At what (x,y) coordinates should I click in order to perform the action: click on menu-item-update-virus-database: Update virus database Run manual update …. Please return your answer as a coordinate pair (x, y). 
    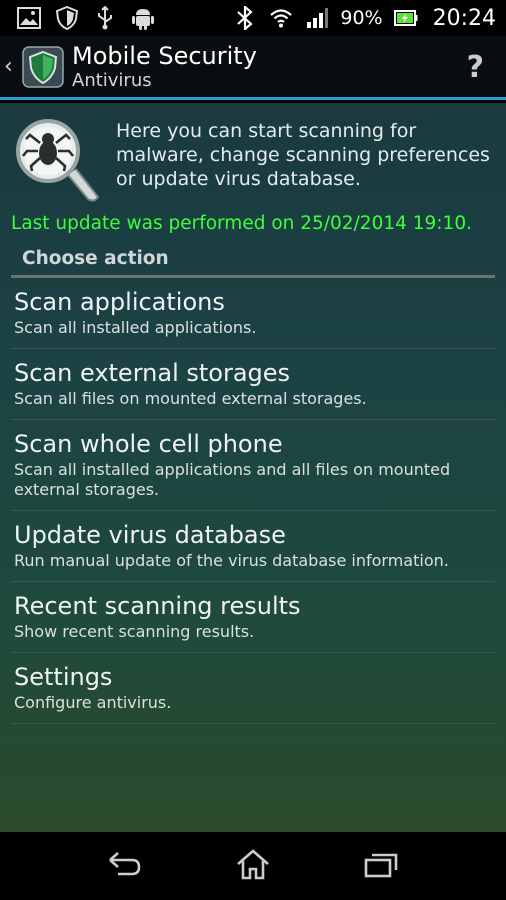
    Looking at the image, I should click on (253, 546).